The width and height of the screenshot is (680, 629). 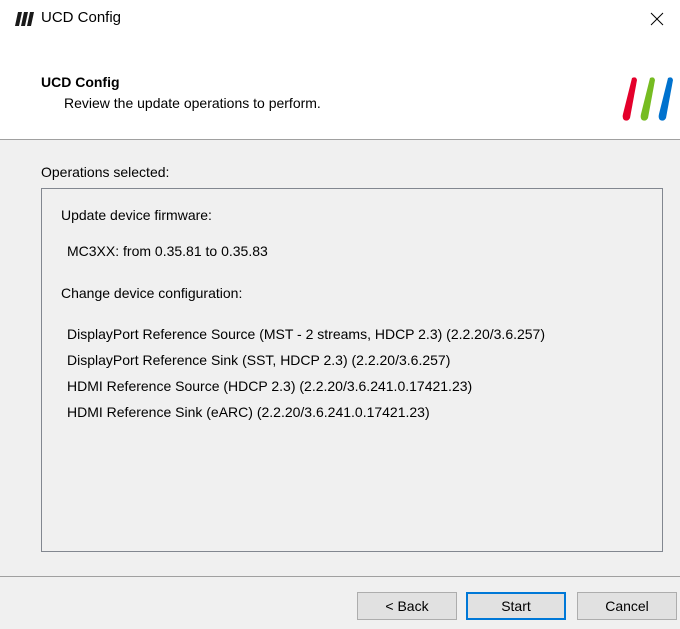 What do you see at coordinates (647, 99) in the screenshot?
I see `brand-logo-icon` at bounding box center [647, 99].